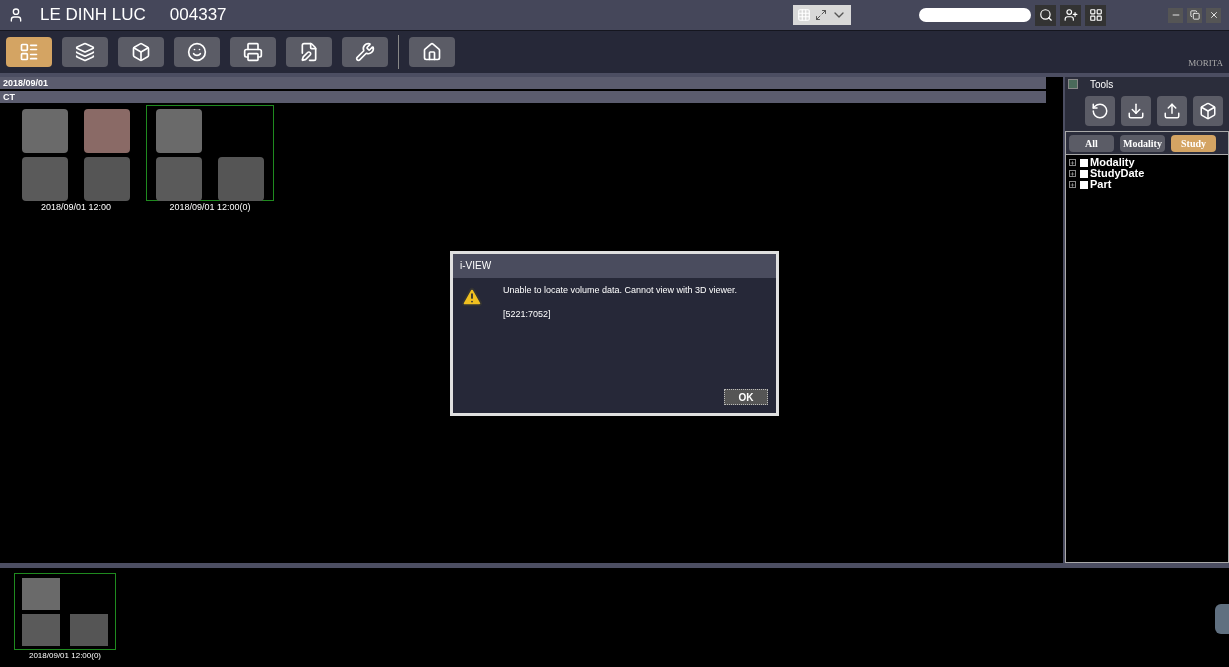 This screenshot has width=1229, height=667. I want to click on wrench-icon, so click(365, 52).